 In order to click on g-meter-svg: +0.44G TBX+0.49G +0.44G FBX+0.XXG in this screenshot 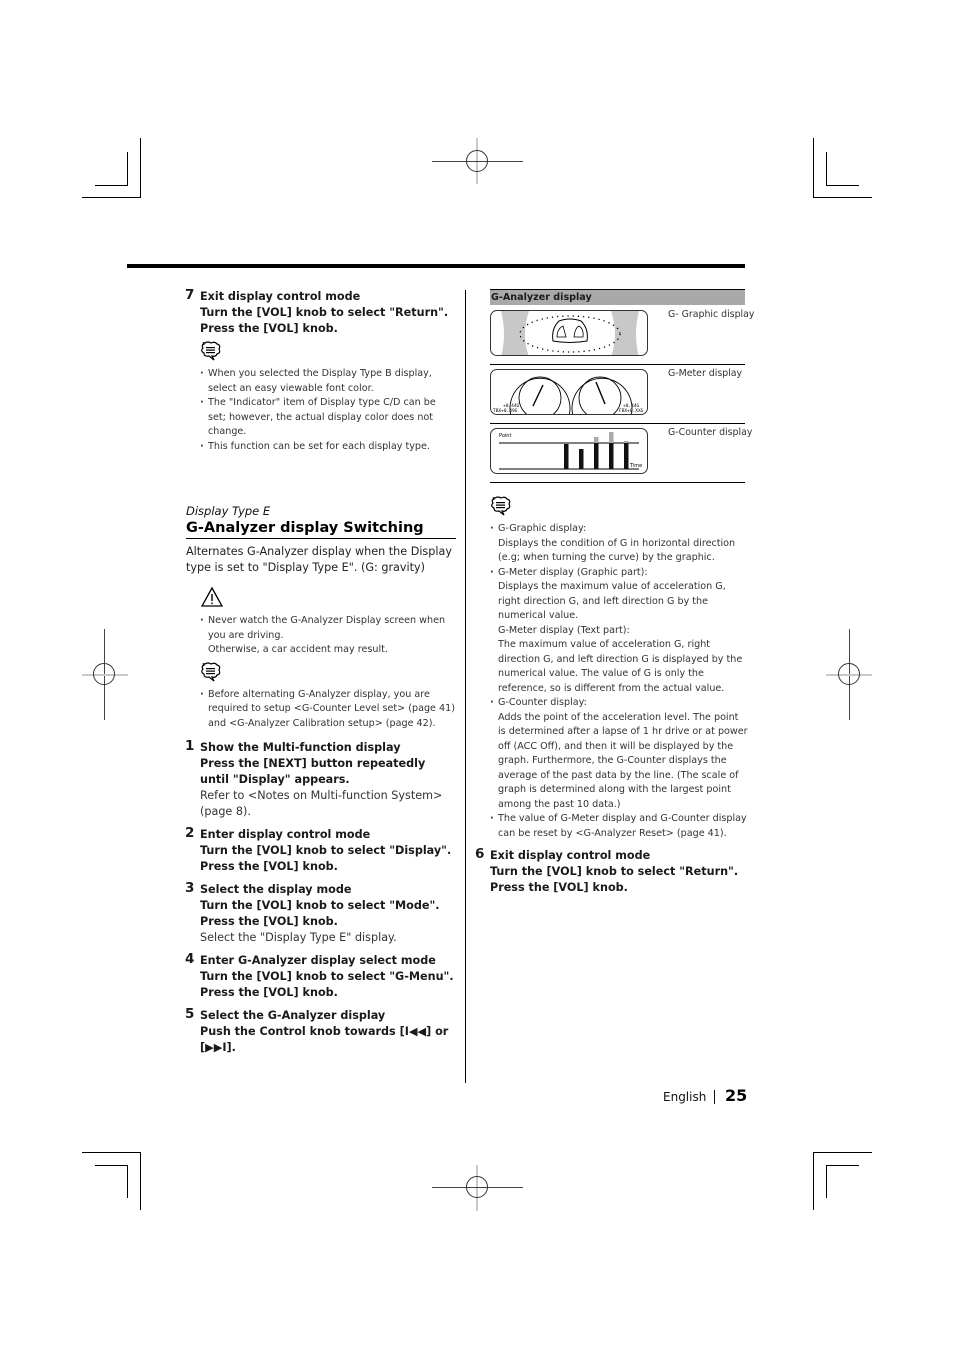, I will do `click(568, 395)`.